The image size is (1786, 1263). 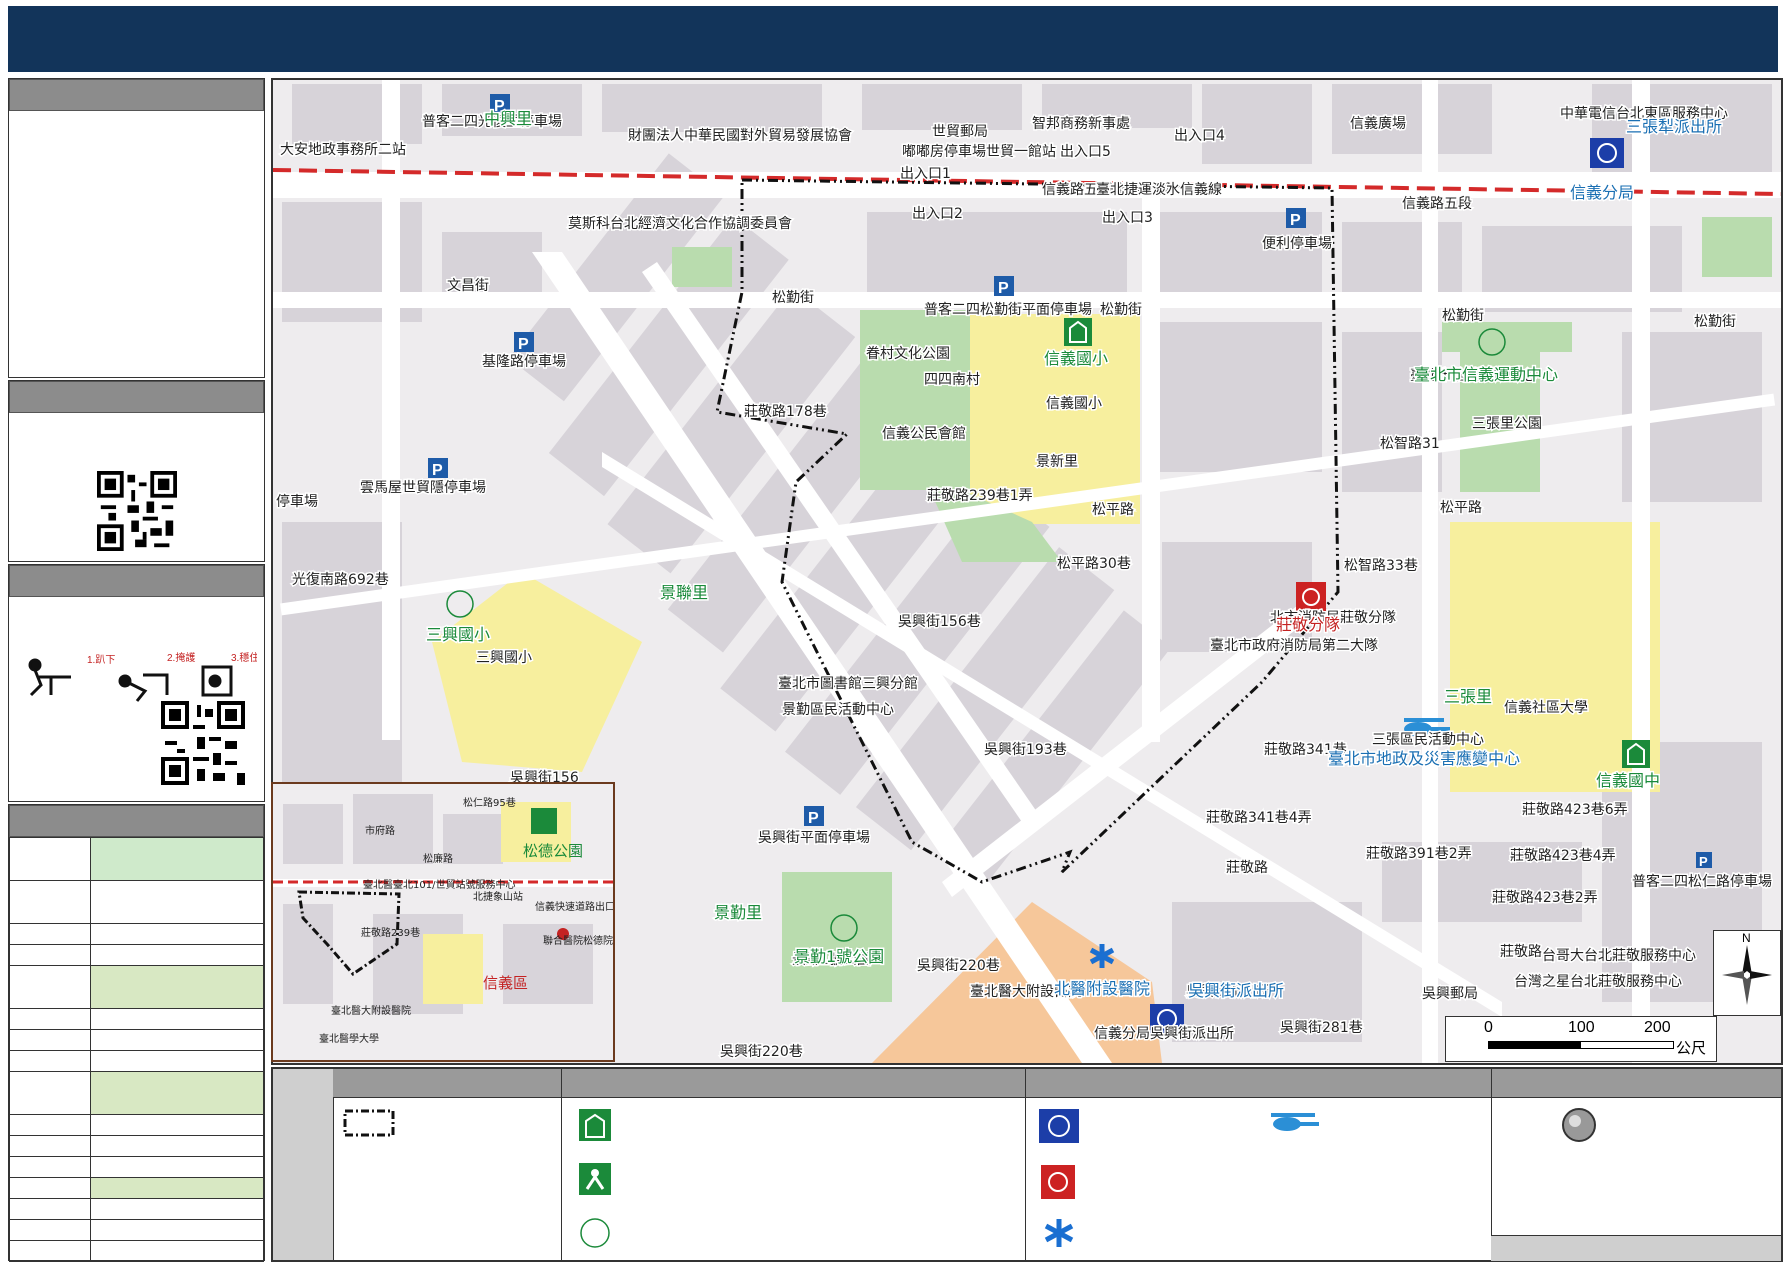 What do you see at coordinates (1199, 136) in the screenshot?
I see `poi-label-6: 出入口4` at bounding box center [1199, 136].